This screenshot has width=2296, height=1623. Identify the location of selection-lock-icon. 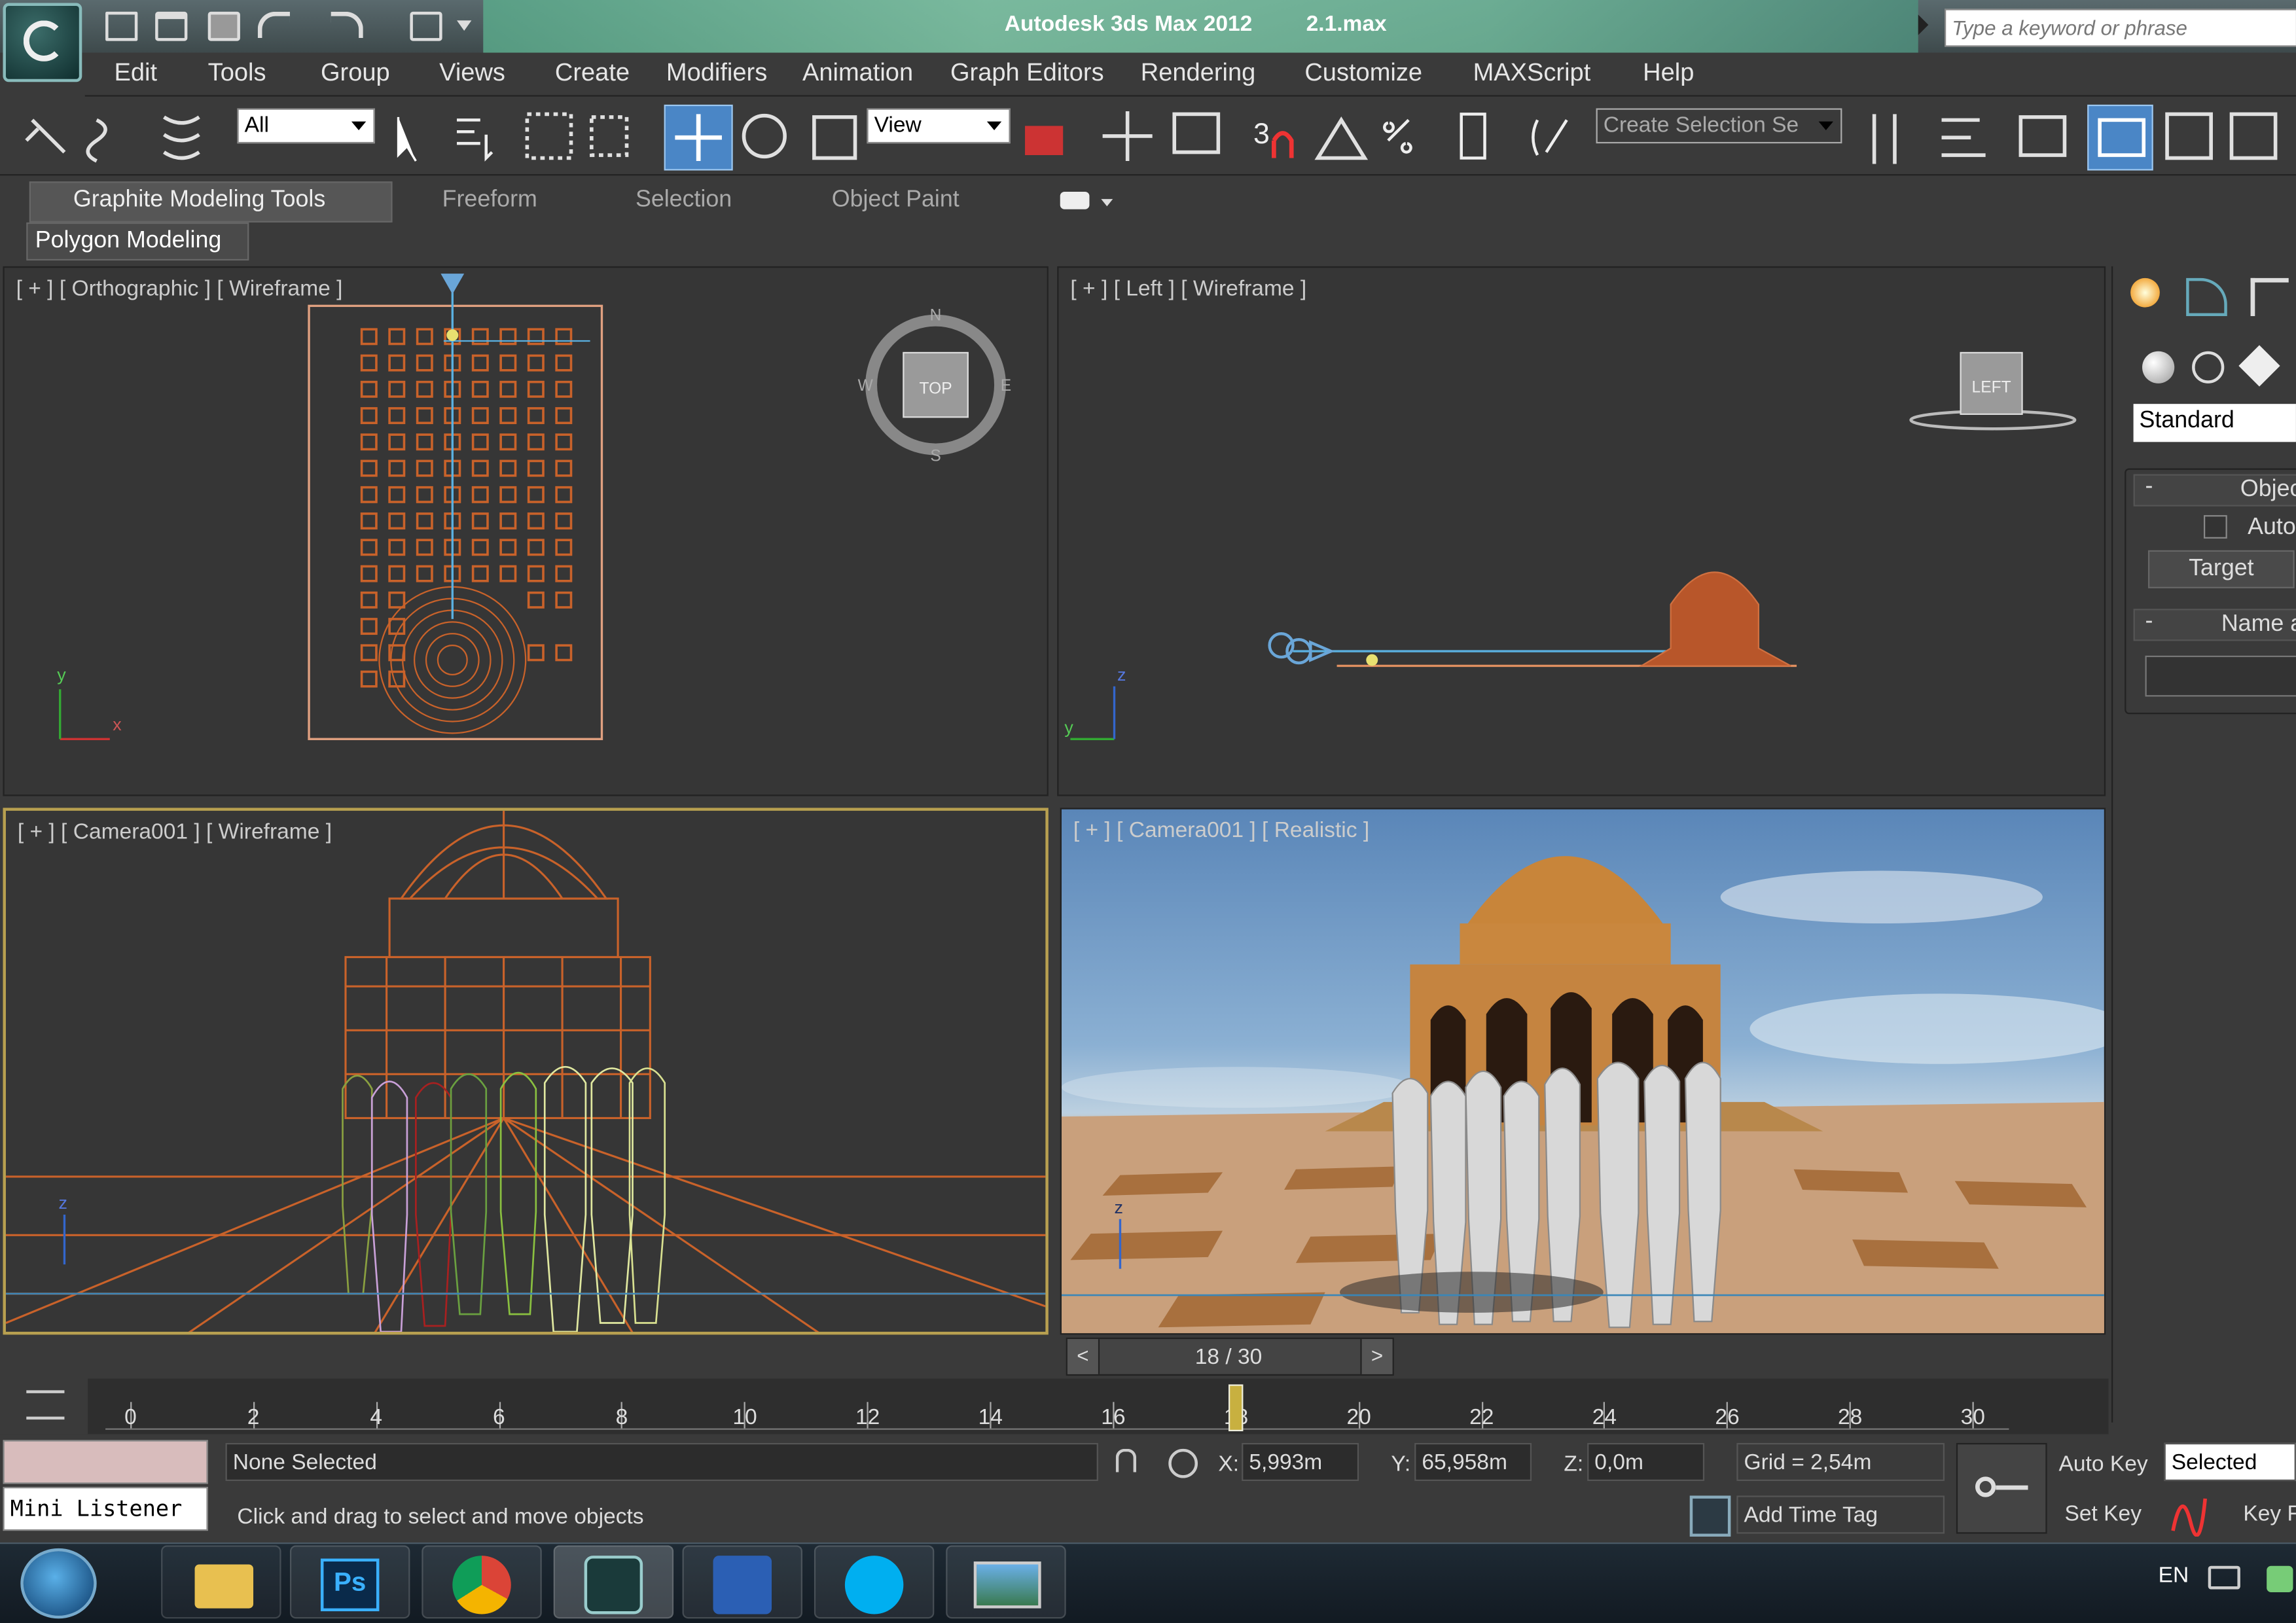
(1126, 1460).